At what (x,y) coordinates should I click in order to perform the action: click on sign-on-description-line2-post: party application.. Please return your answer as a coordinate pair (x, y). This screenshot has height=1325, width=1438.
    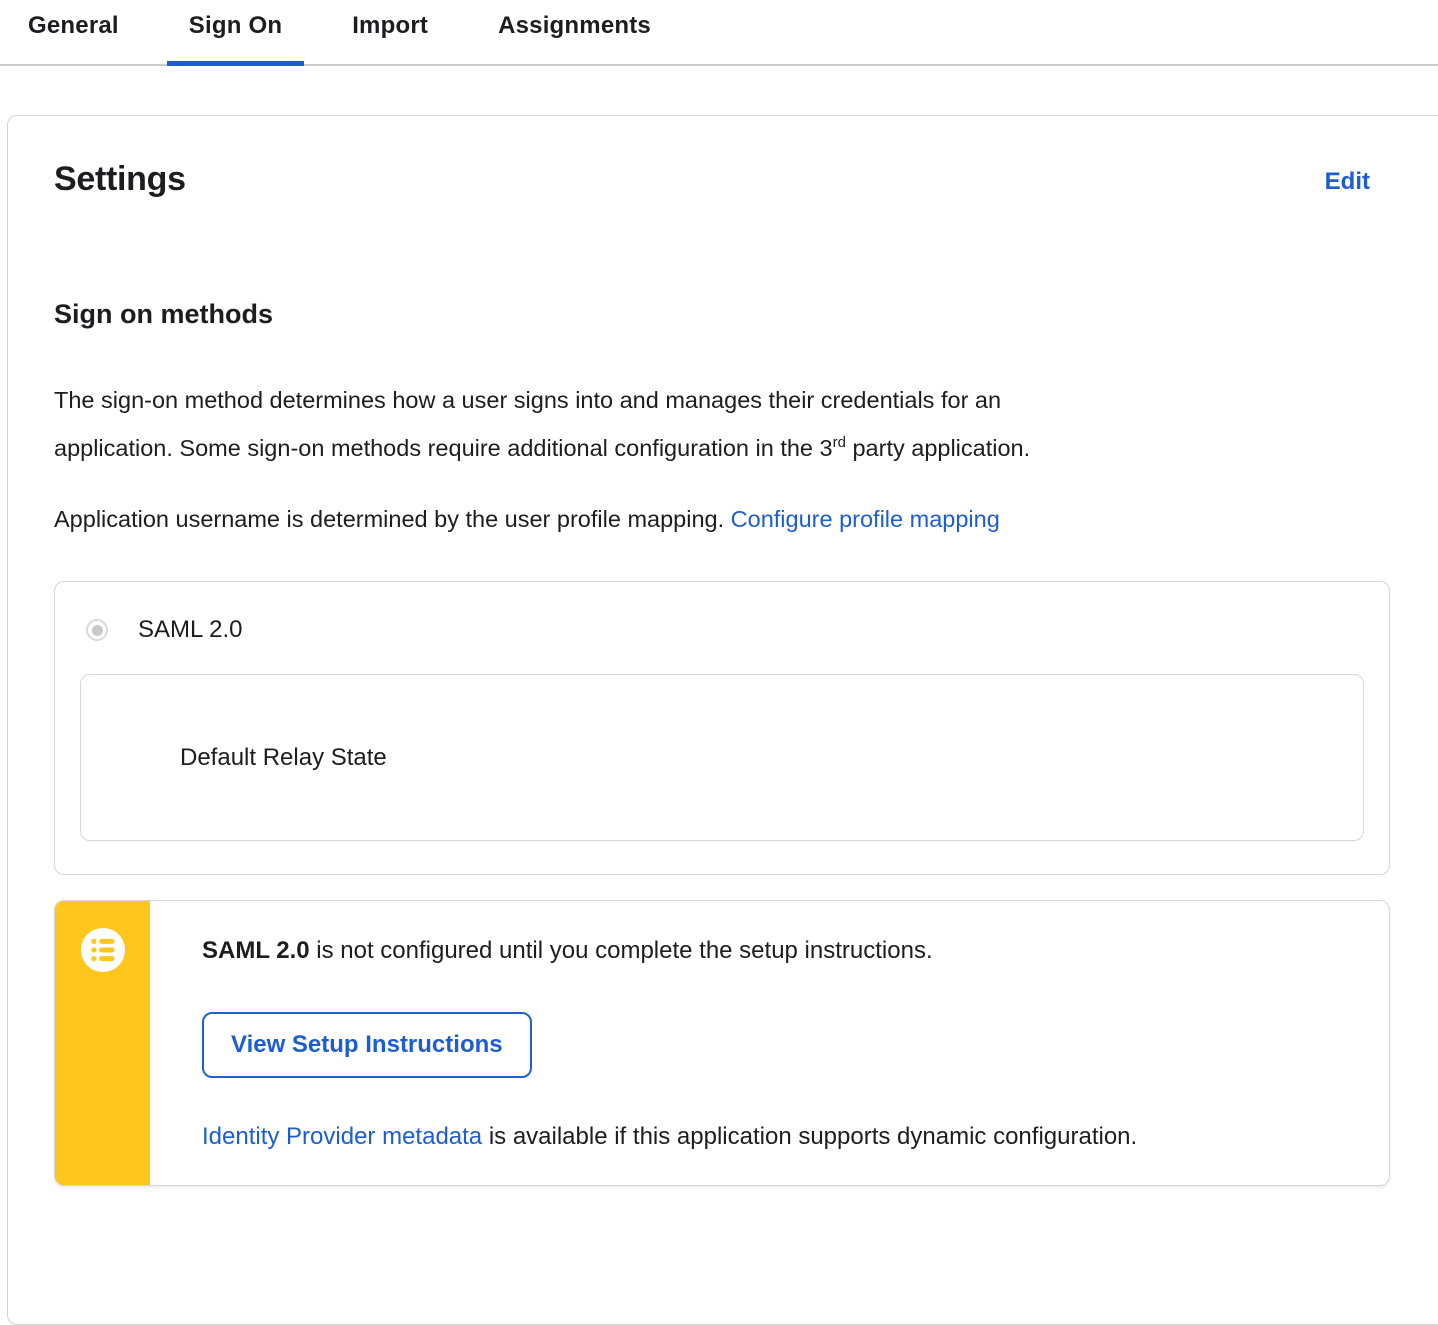
    Looking at the image, I should click on (938, 448).